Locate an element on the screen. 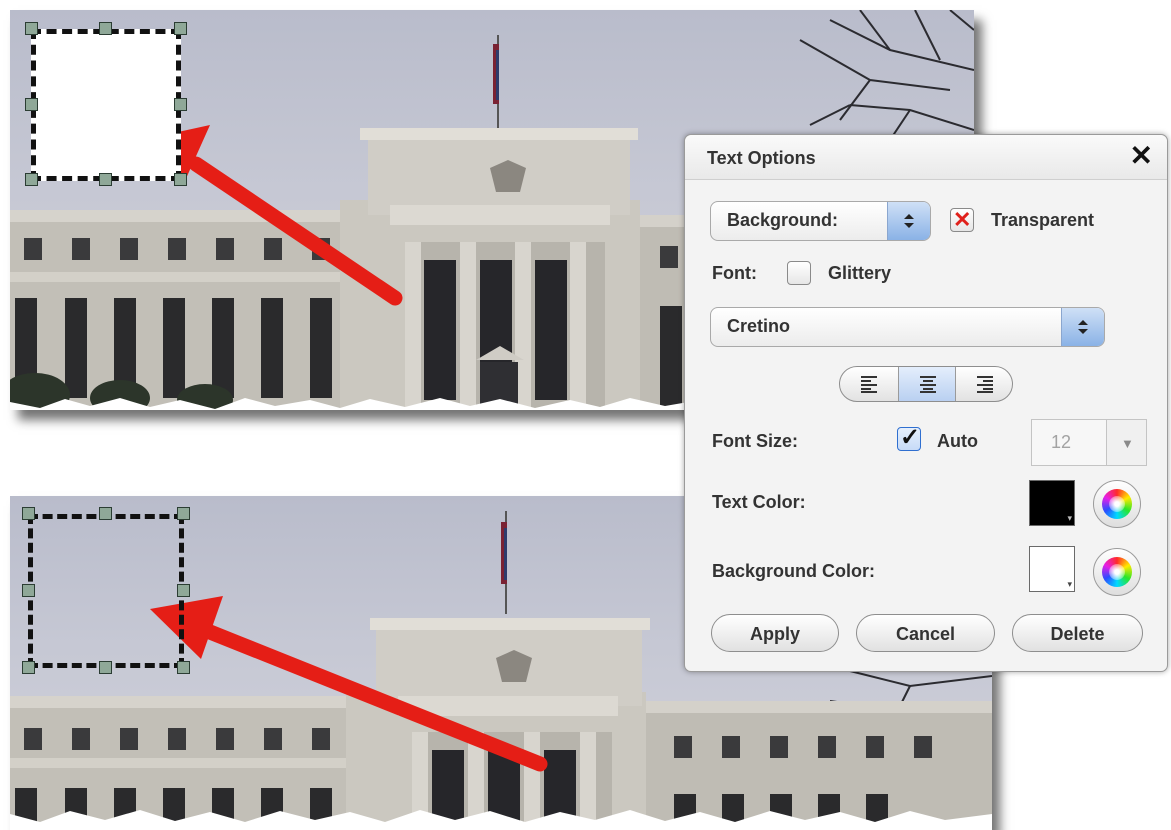 This screenshot has width=1171, height=830. font-size-dropdown: ▼ is located at coordinates (1126, 442).